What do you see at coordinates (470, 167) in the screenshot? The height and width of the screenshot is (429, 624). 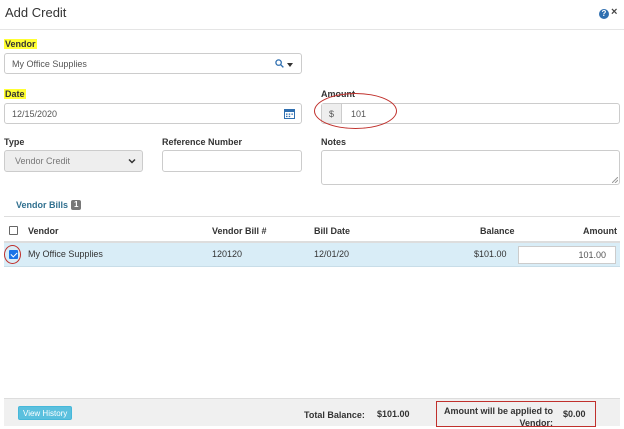 I see `notes-textarea` at bounding box center [470, 167].